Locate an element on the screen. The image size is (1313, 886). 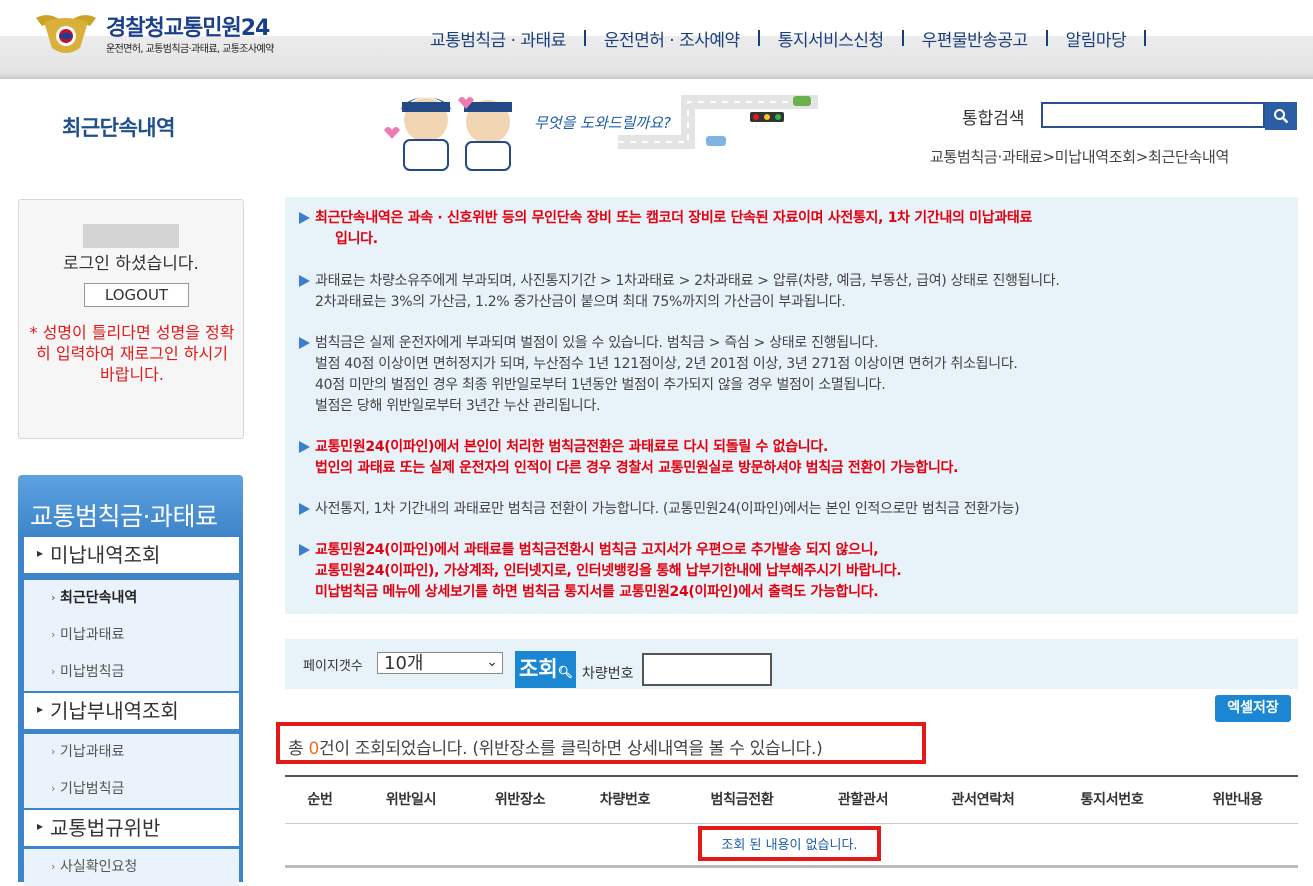
sidebar-item-unpaid-penalty: › 미납범칙금 is located at coordinates (131, 672).